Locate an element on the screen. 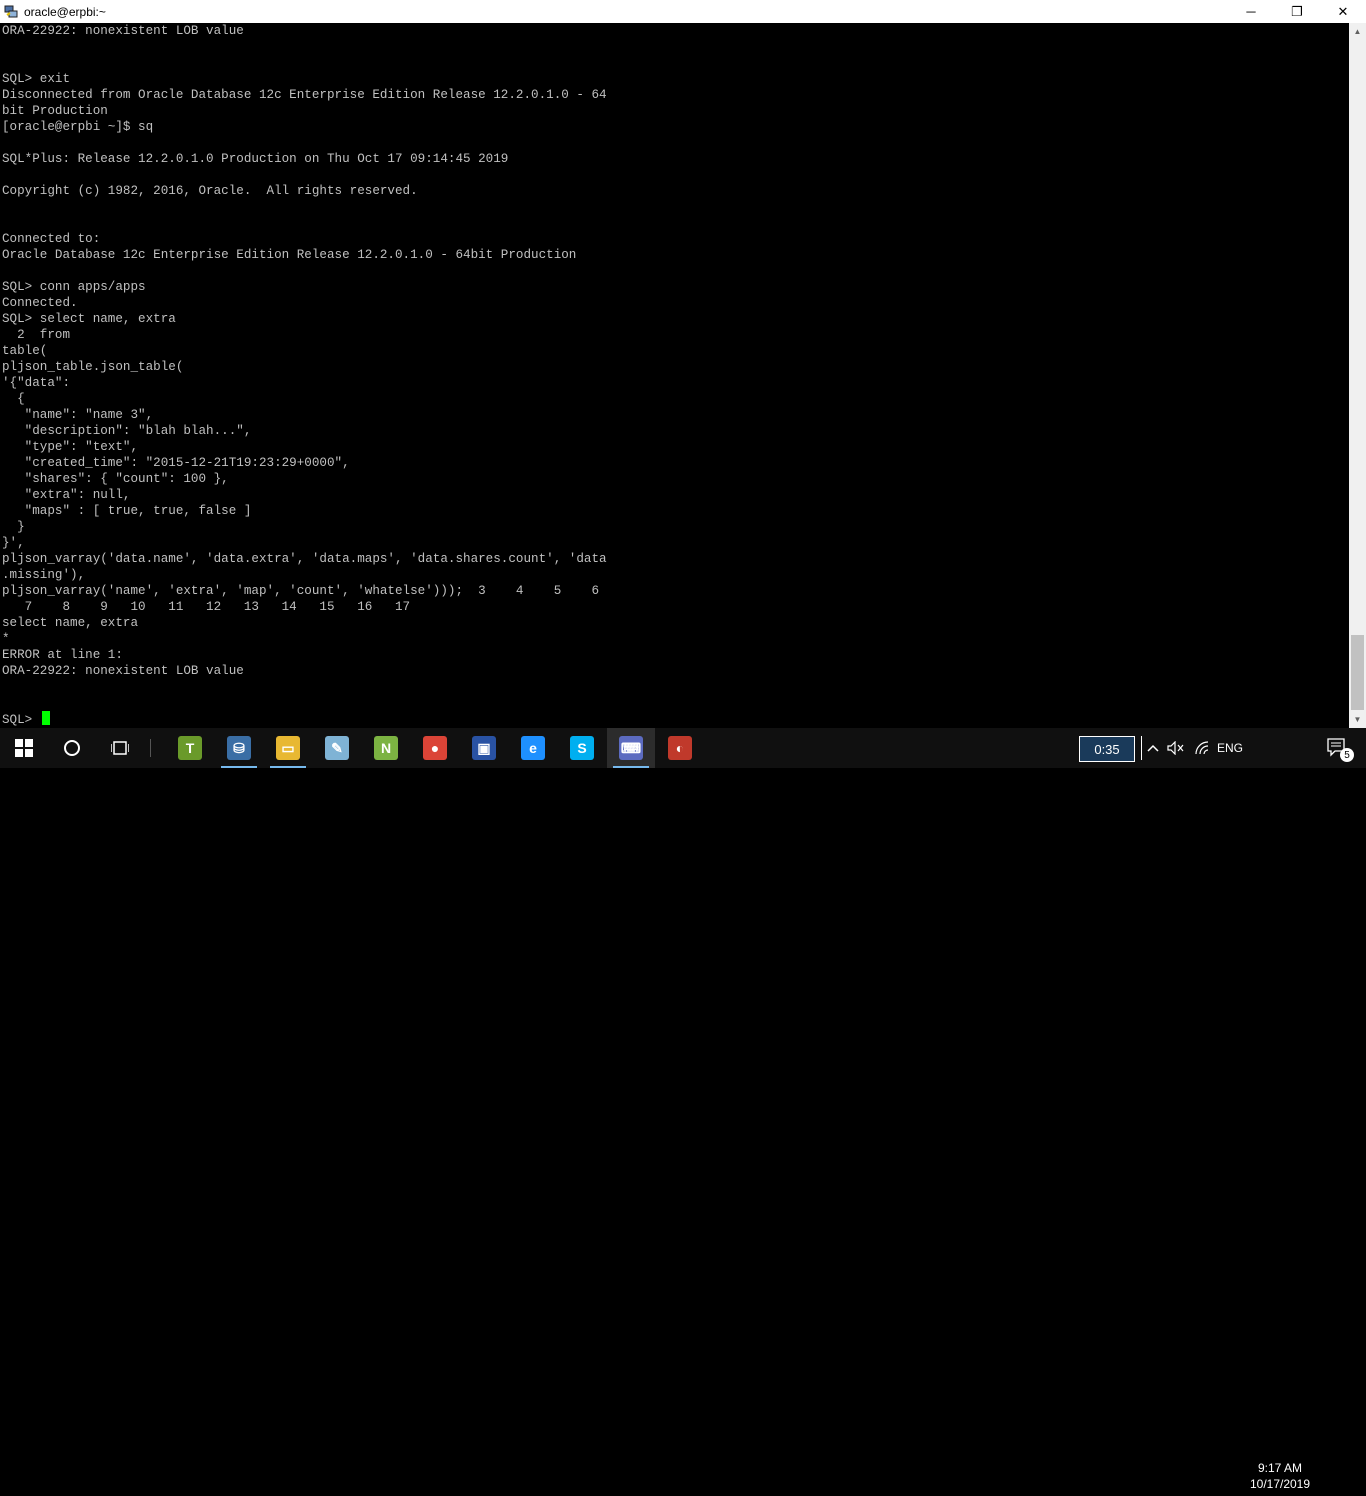 The image size is (1366, 1496). terminal-line: "extra": null, is located at coordinates (66, 495).